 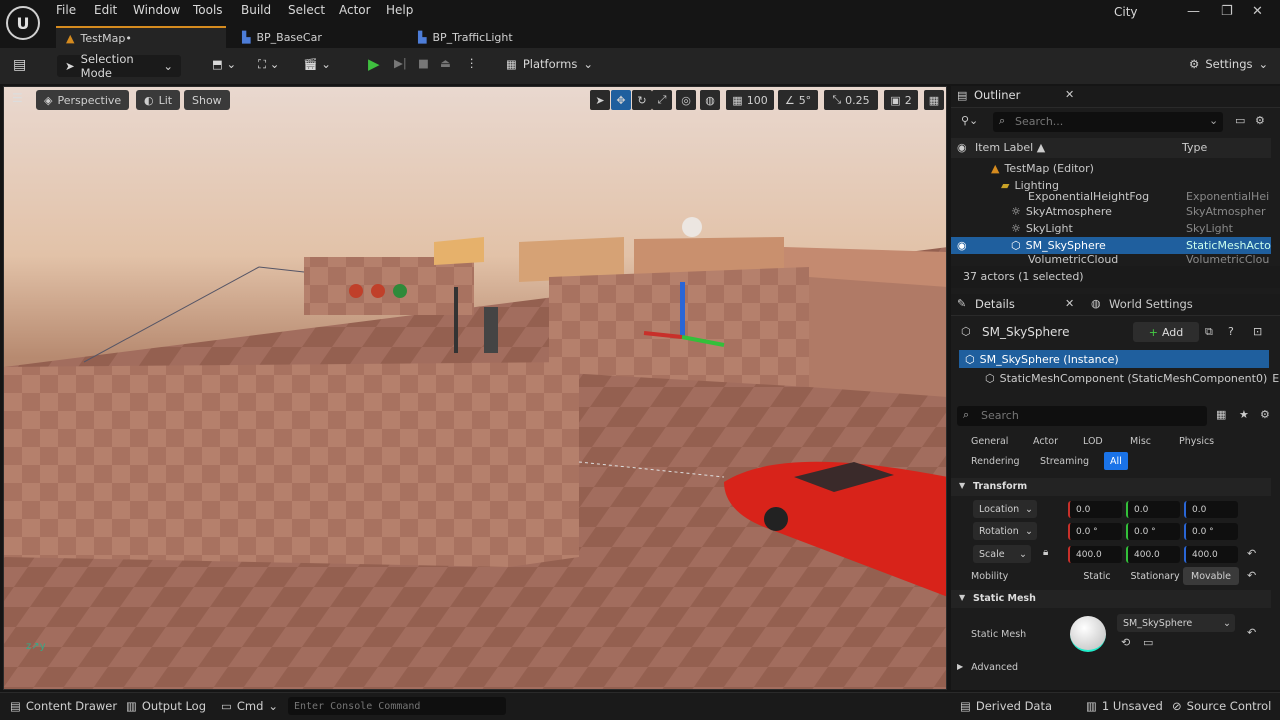 What do you see at coordinates (17, 98) in the screenshot?
I see `viewport-menu-icon: ☰` at bounding box center [17, 98].